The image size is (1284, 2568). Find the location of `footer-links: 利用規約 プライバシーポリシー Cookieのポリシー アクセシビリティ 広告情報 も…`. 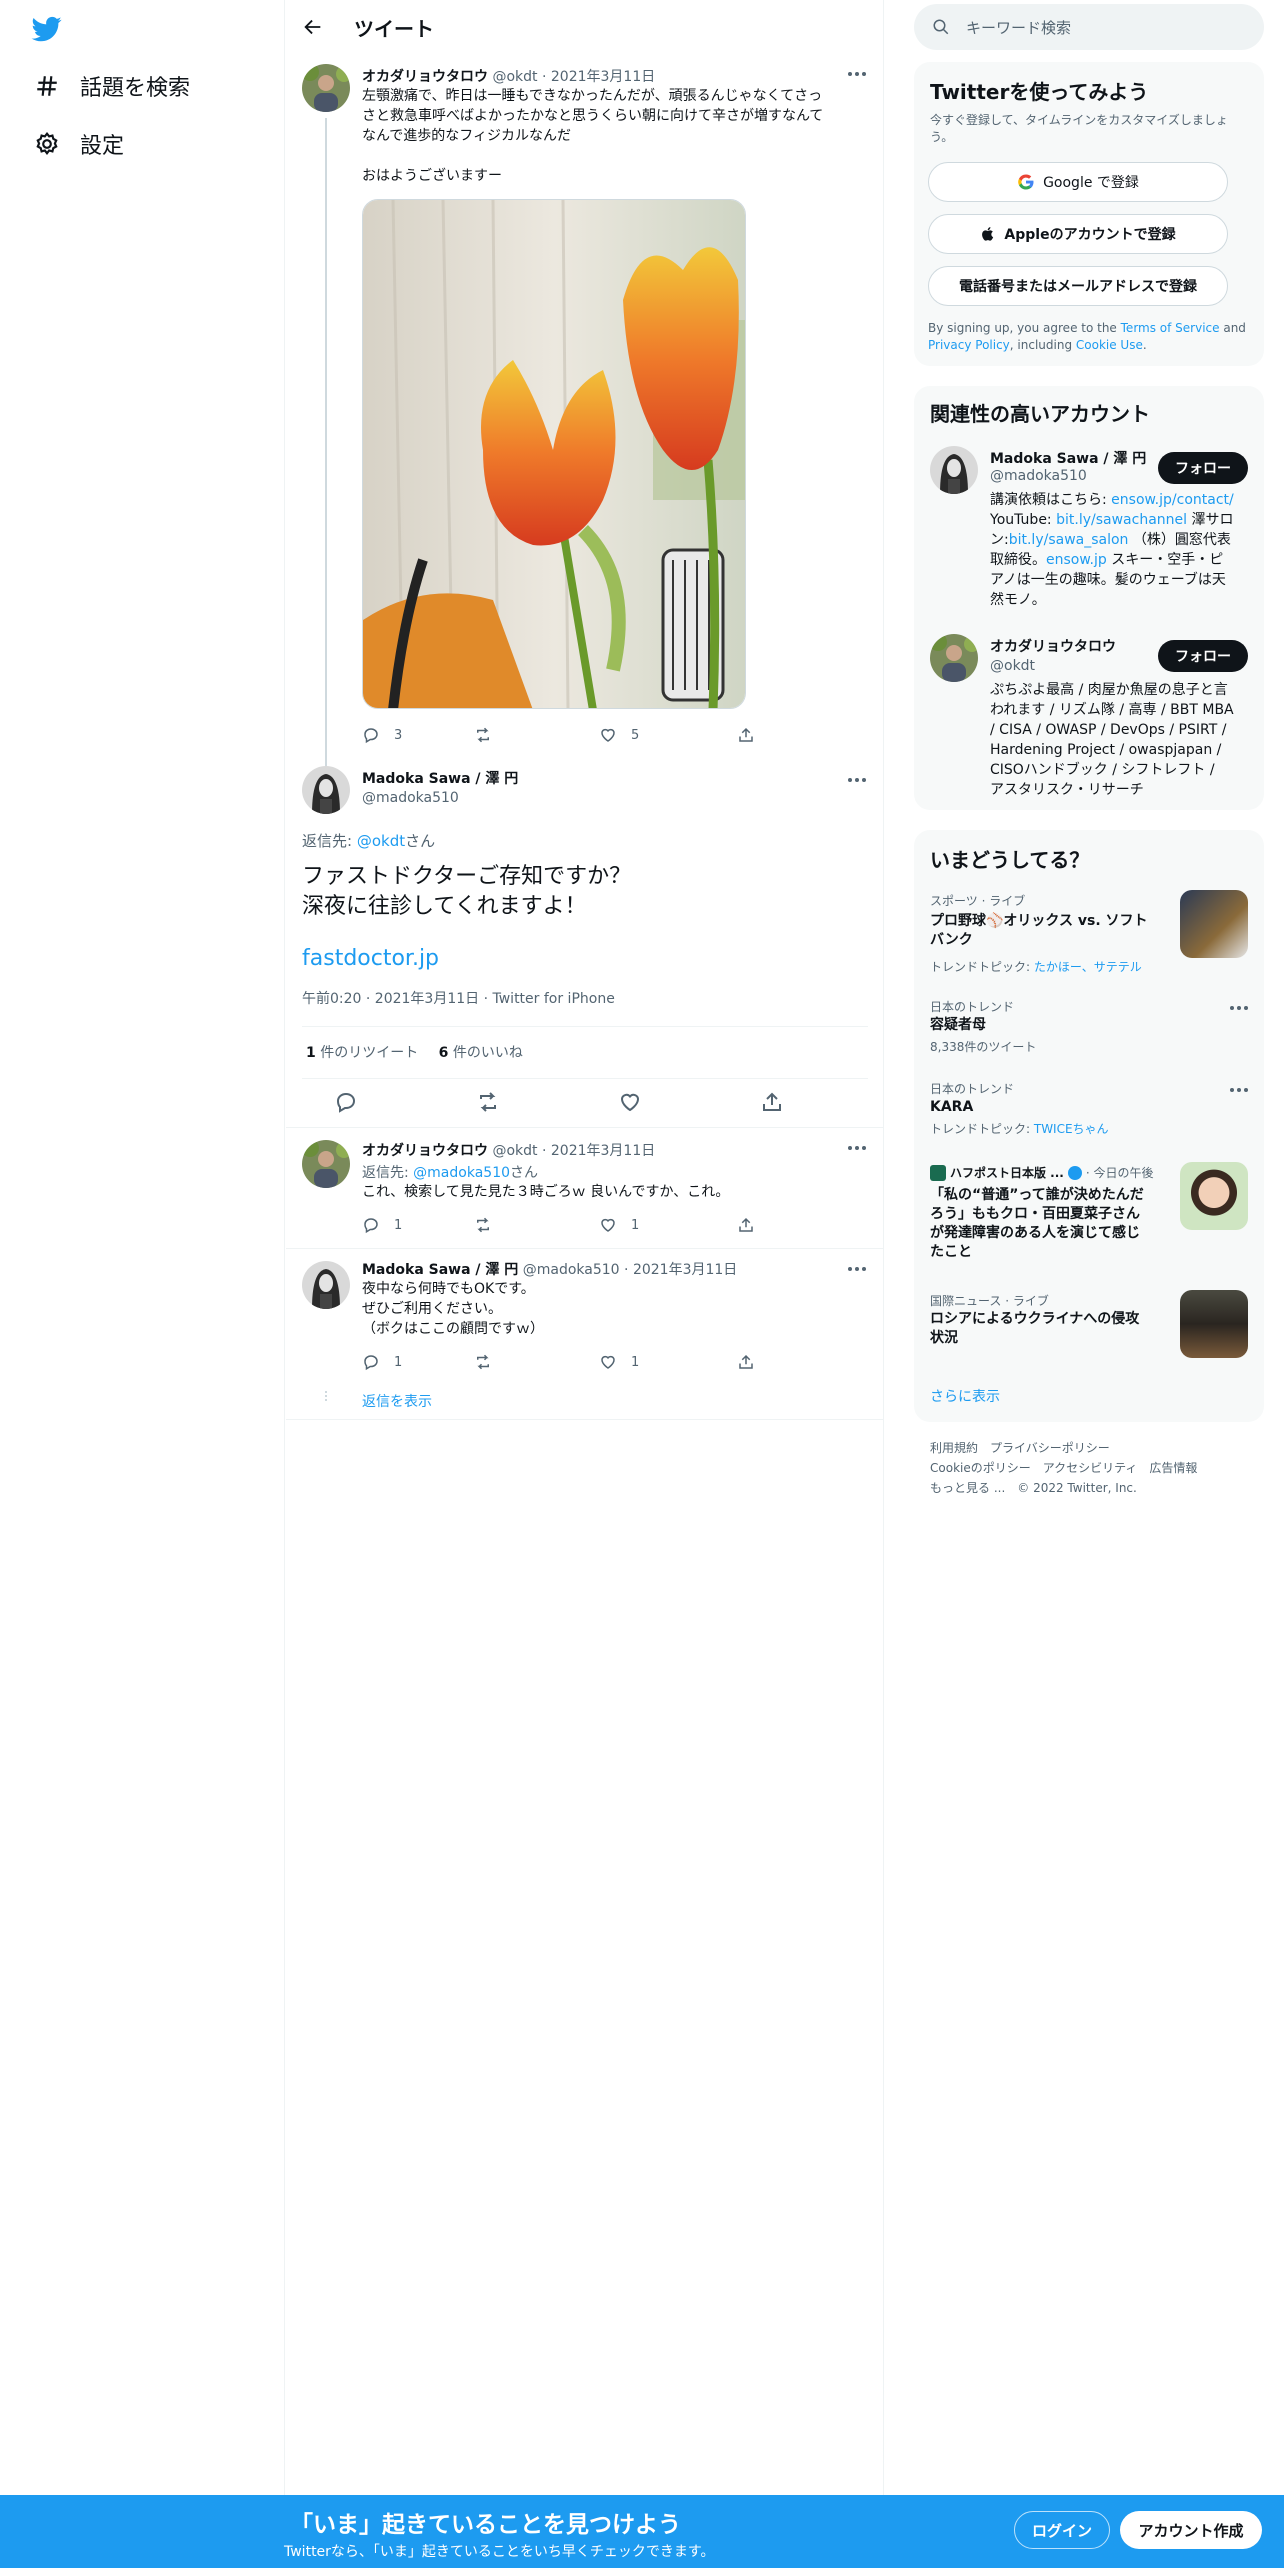

footer-links: 利用規約 プライバシーポリシー Cookieのポリシー アクセシビリティ 広告情報 も… is located at coordinates (1069, 1468).